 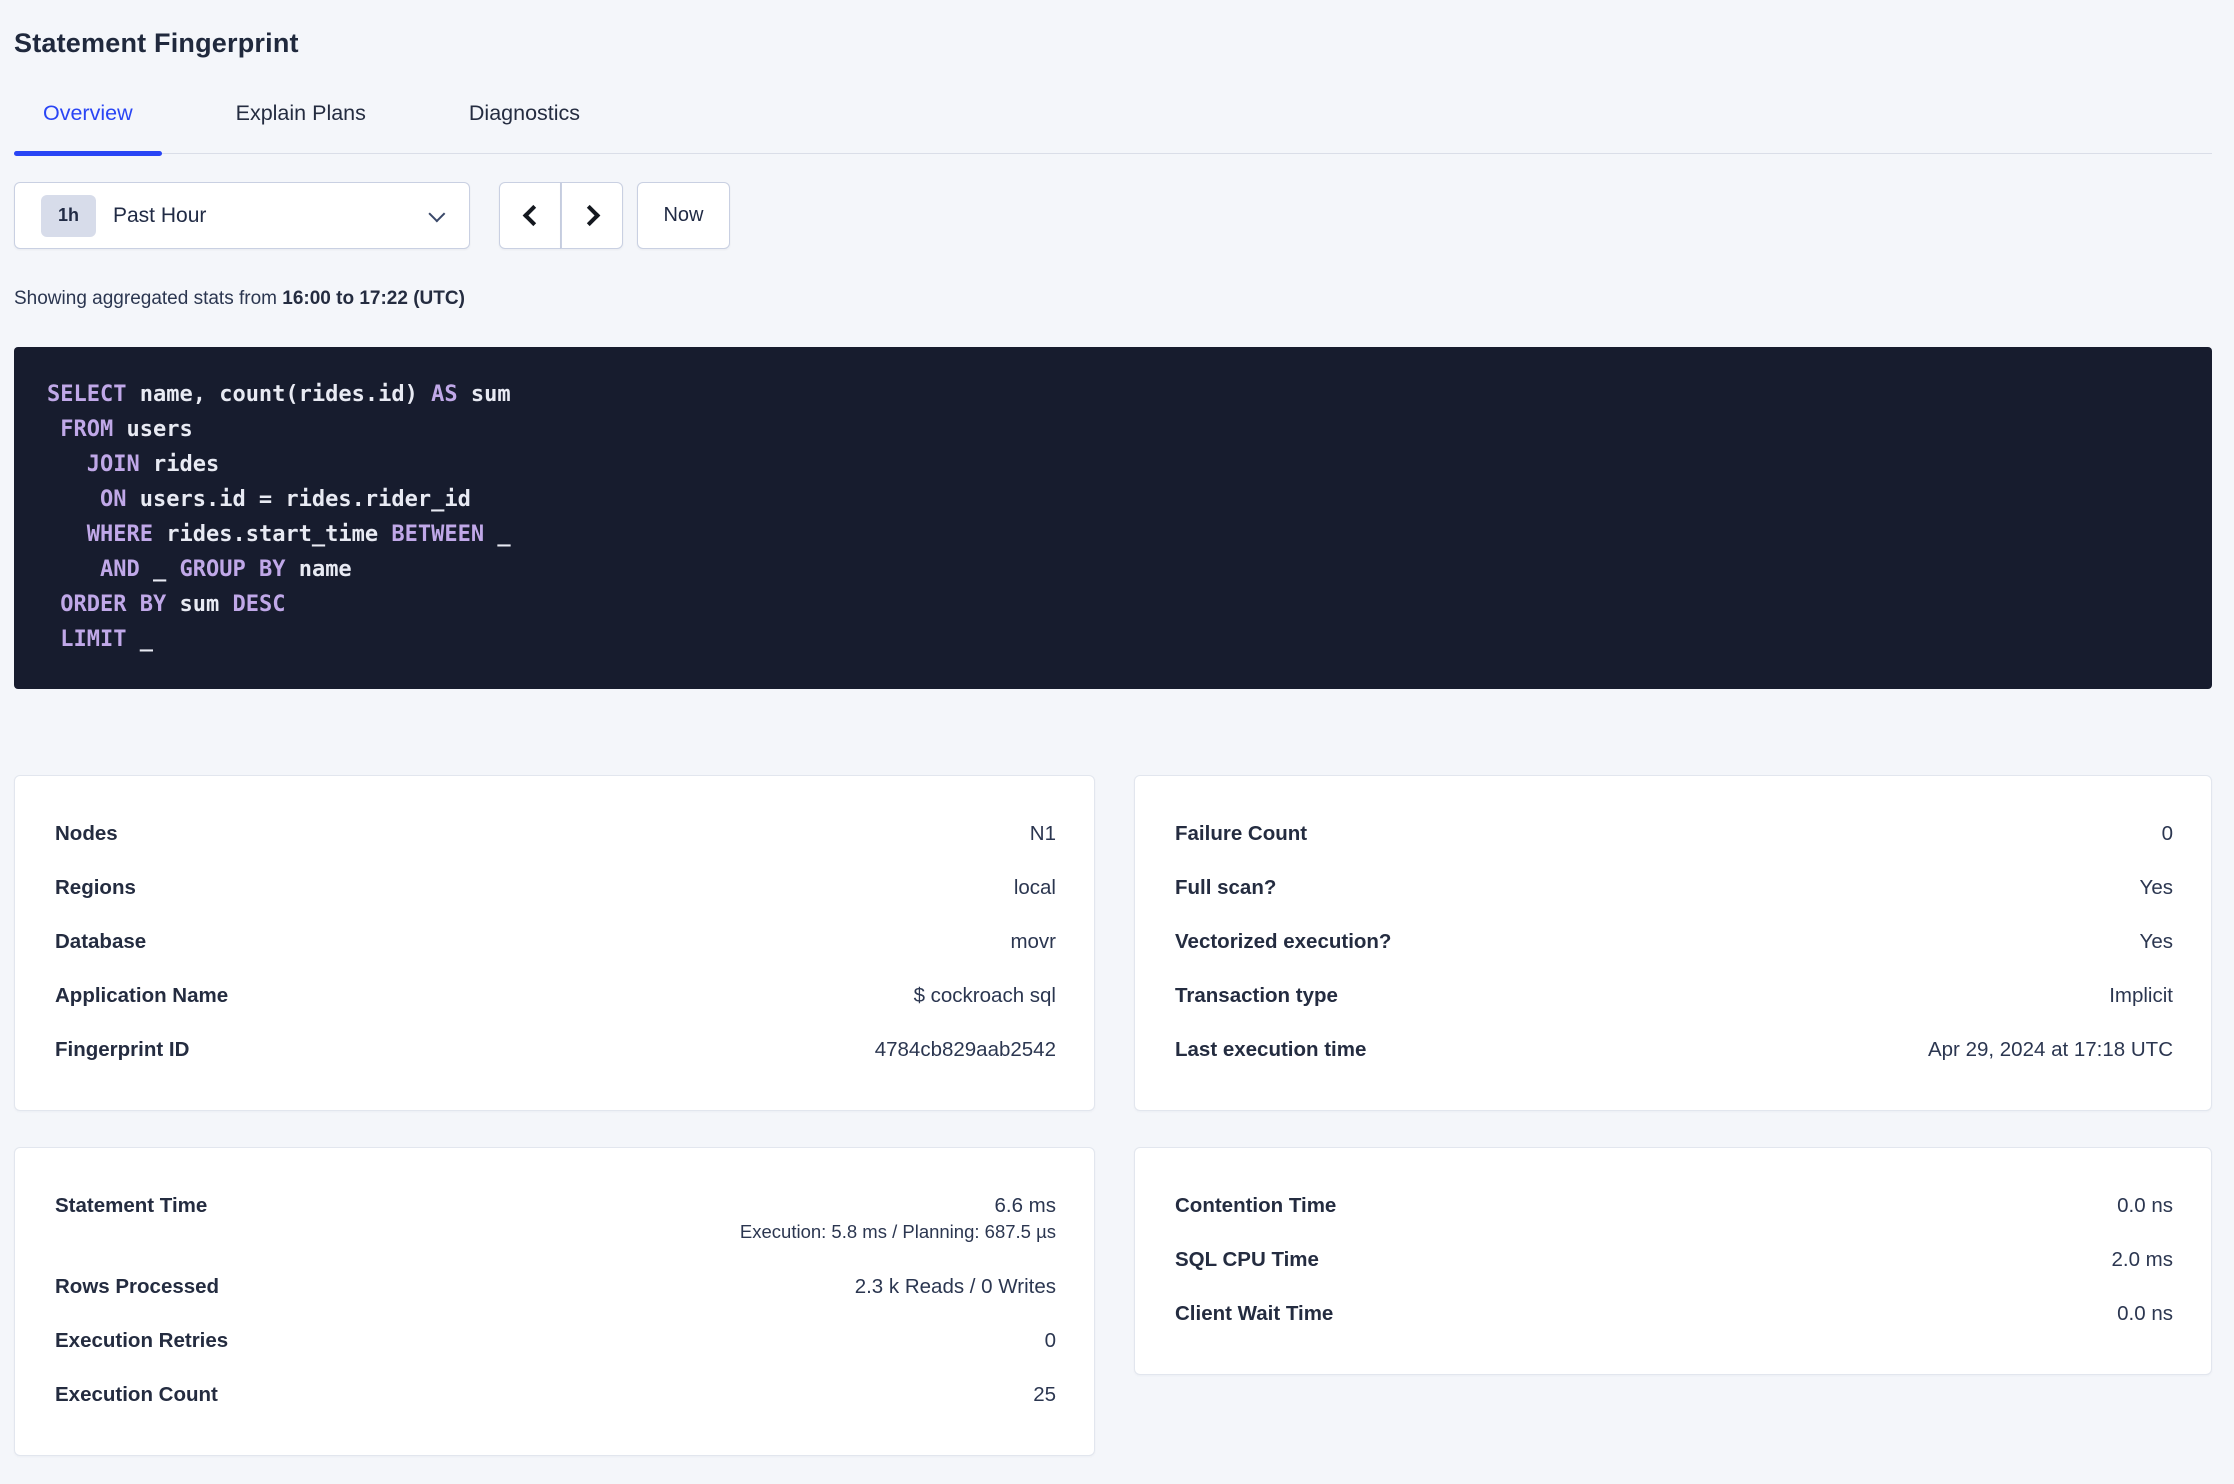 What do you see at coordinates (437, 213) in the screenshot?
I see `chevron-down-icon` at bounding box center [437, 213].